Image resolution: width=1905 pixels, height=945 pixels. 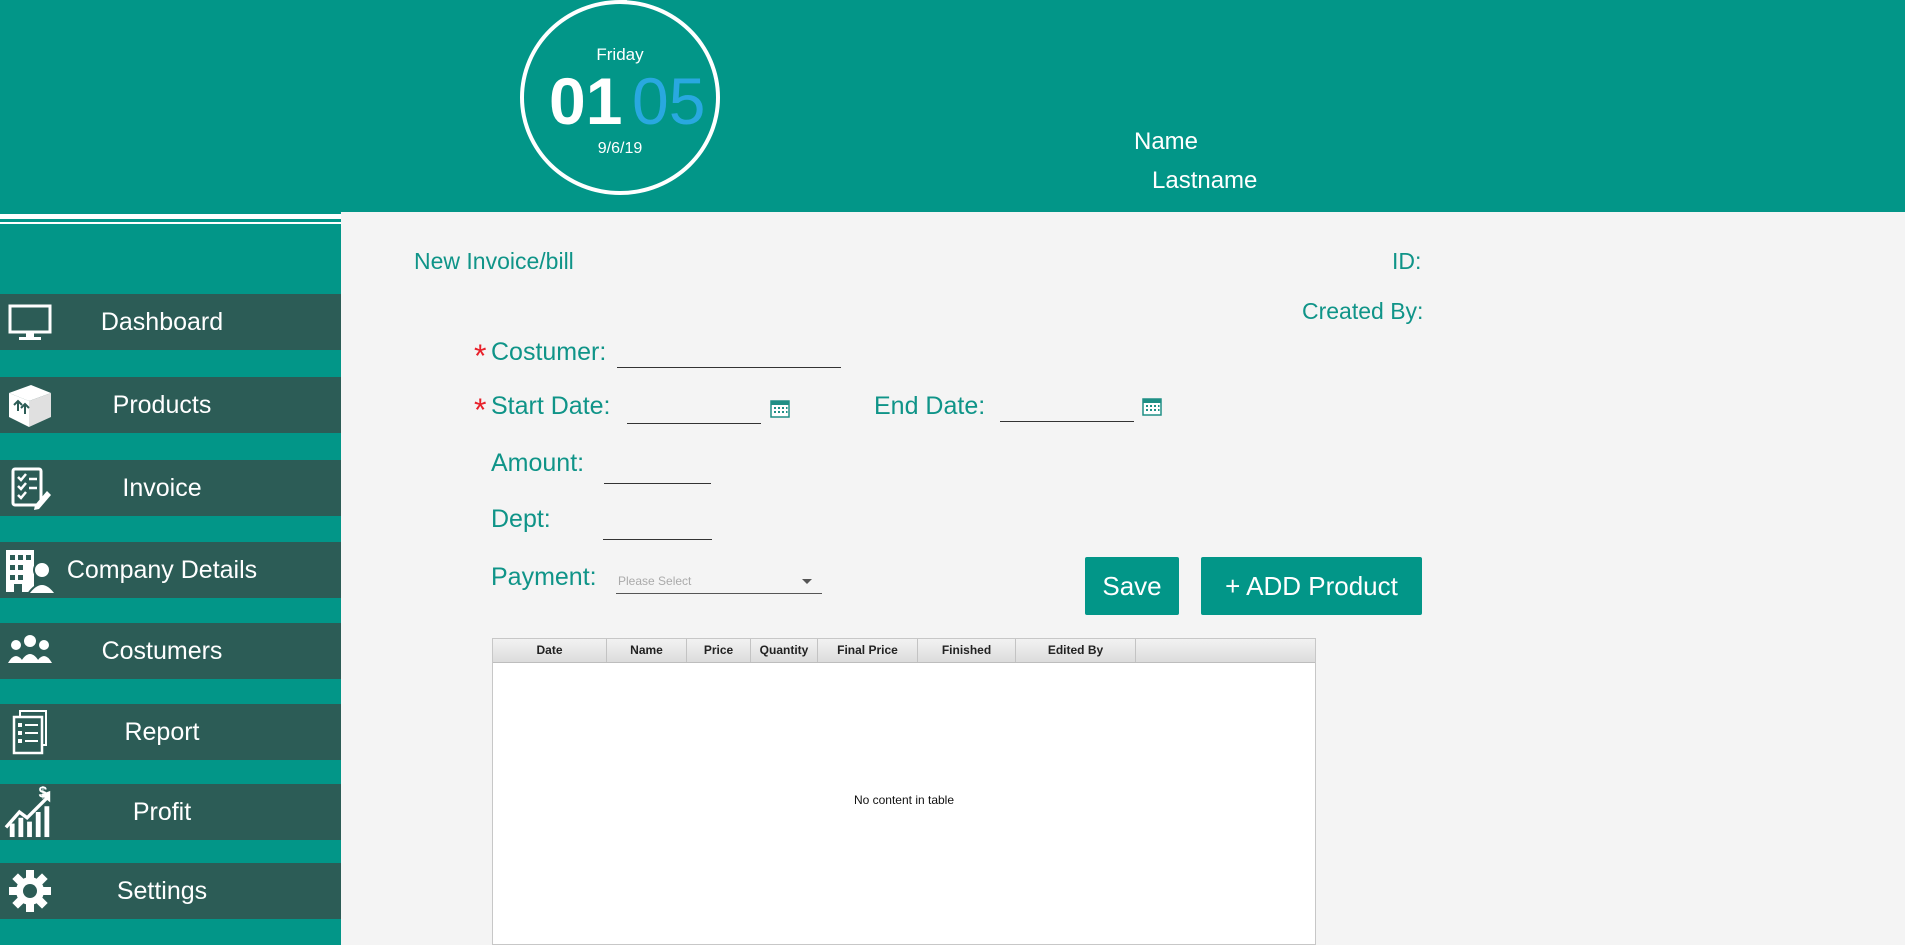 What do you see at coordinates (807, 581) in the screenshot?
I see `chevron-down-icon` at bounding box center [807, 581].